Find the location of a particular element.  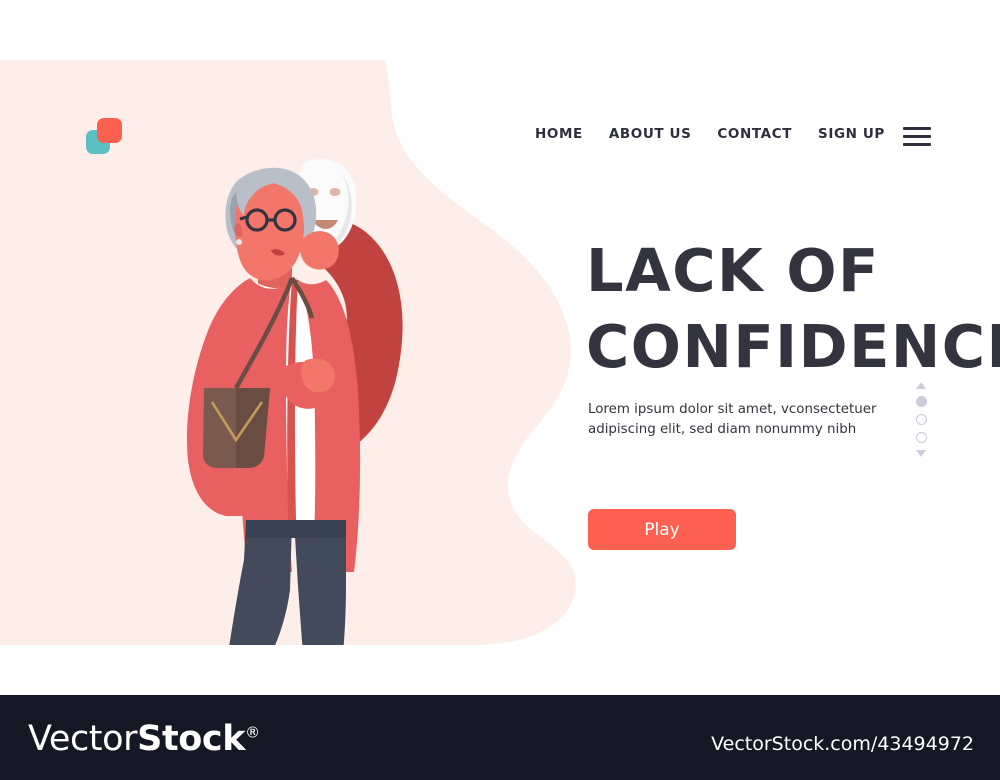

headline-line-1: LACK OF is located at coordinates (733, 270).